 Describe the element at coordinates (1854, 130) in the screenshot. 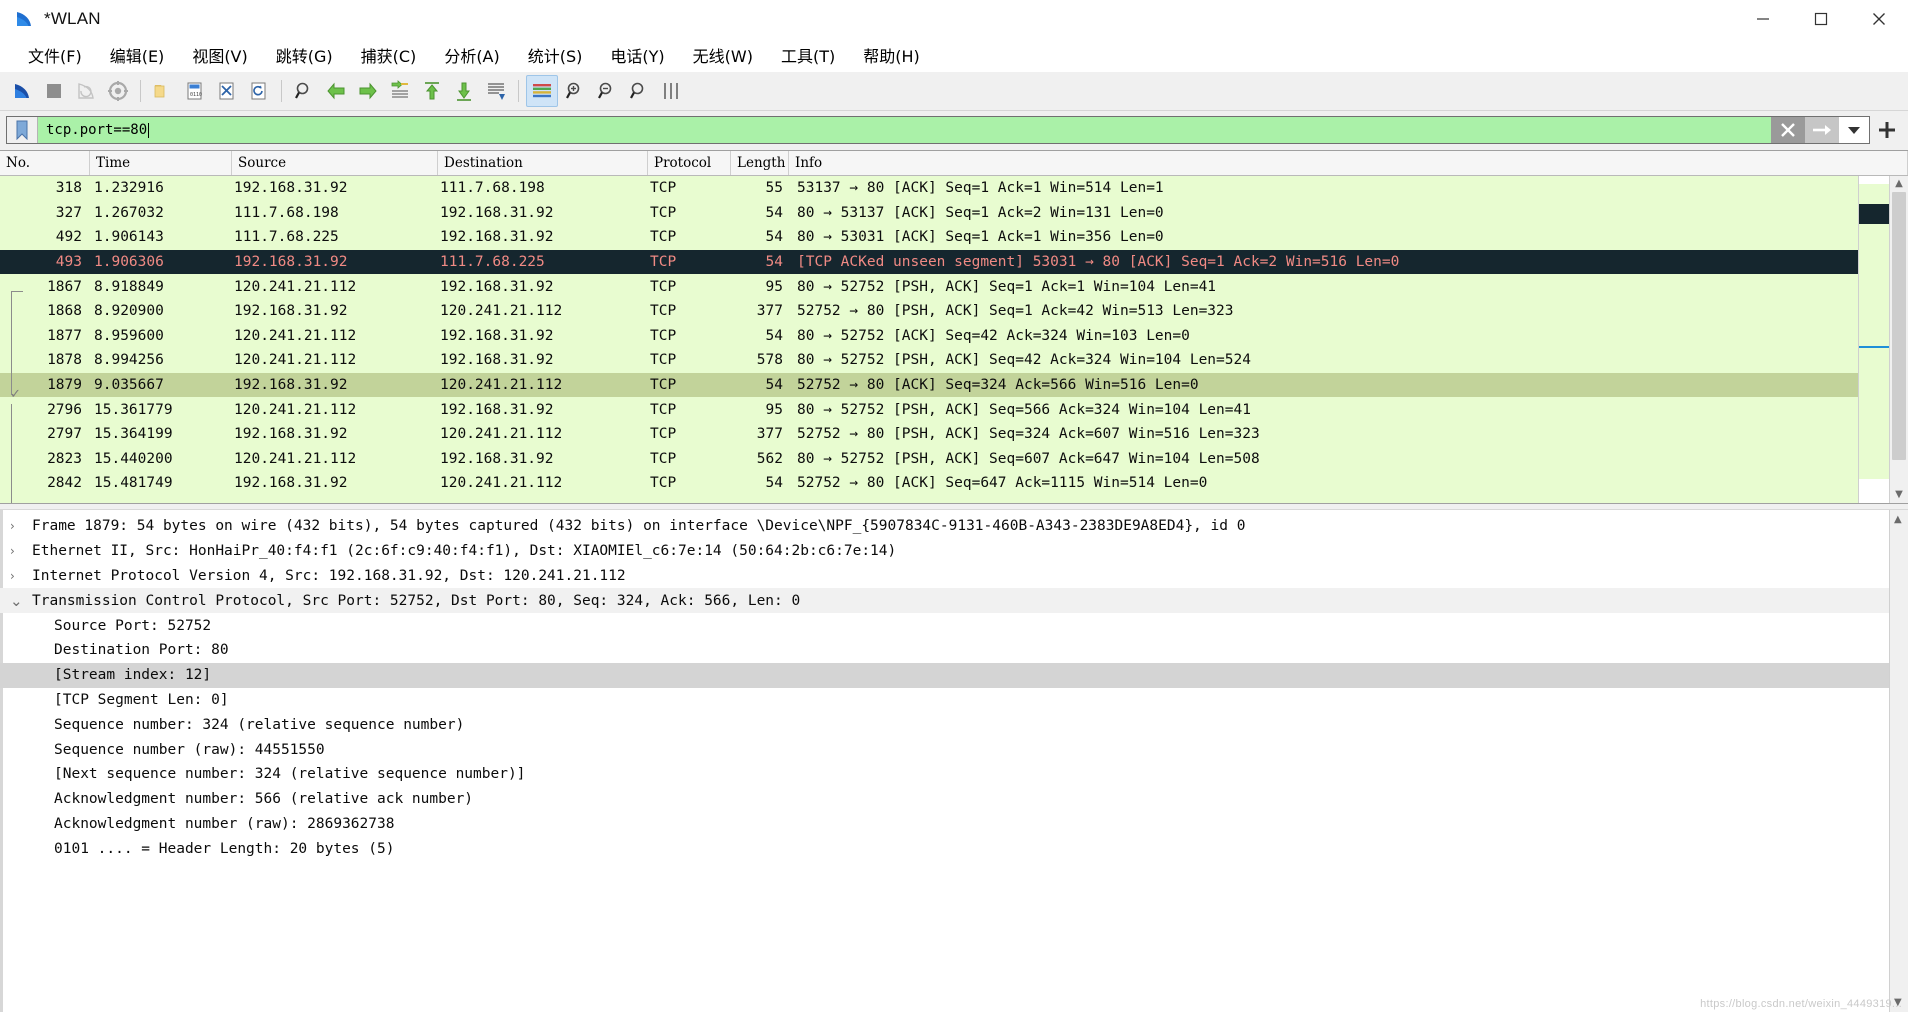

I see `filter-history-dropdown-icon` at that location.